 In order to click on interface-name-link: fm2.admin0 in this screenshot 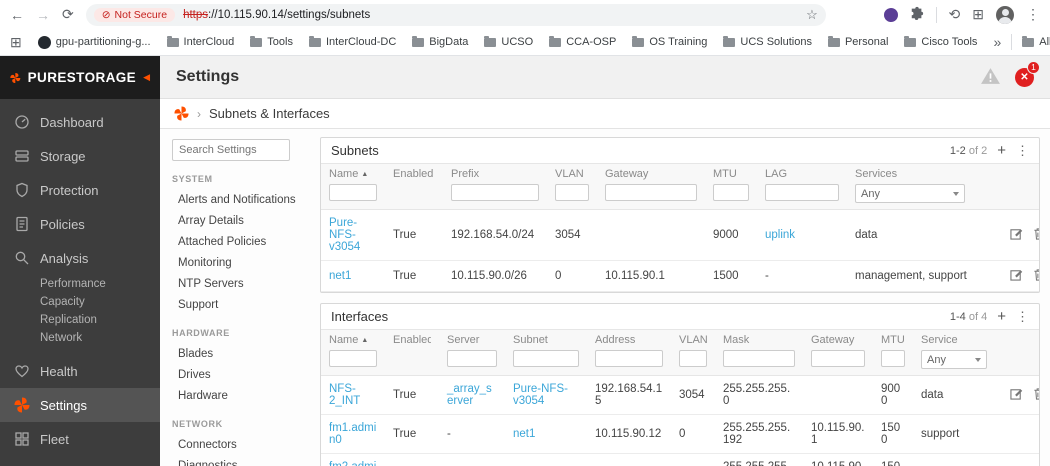, I will do `click(352, 463)`.